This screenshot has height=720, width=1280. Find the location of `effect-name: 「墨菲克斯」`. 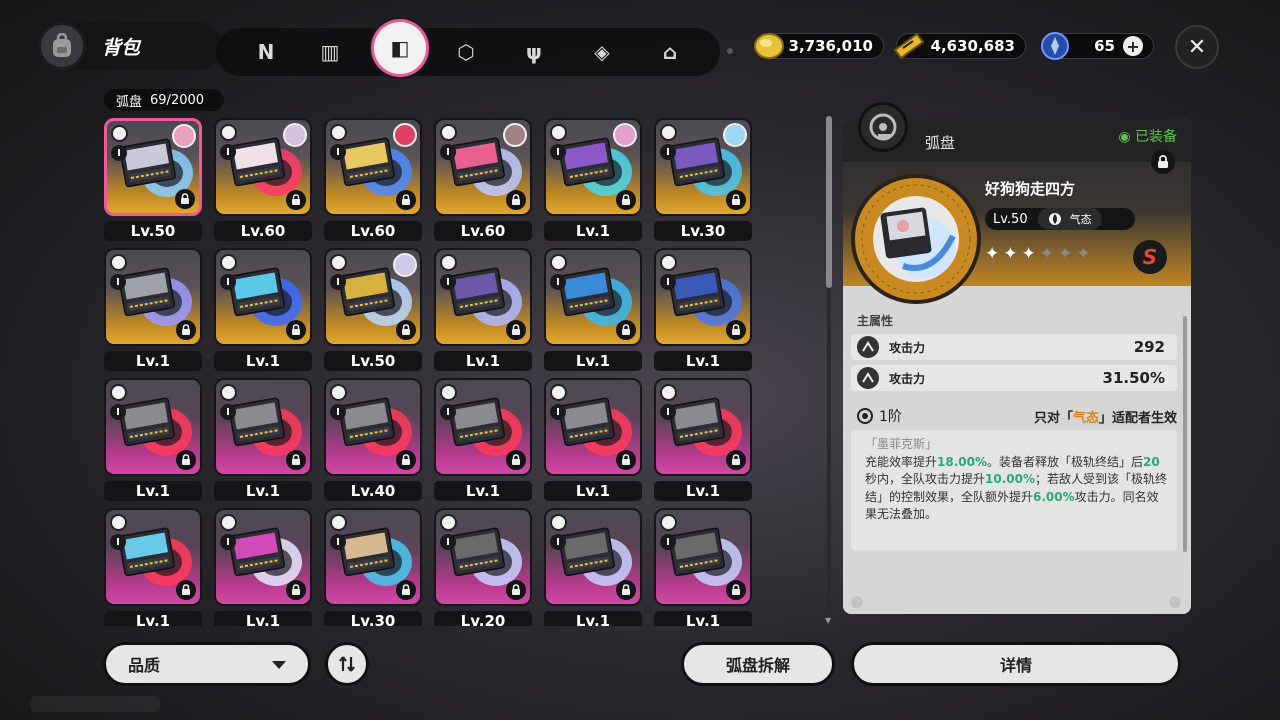

effect-name: 「墨菲克斯」 is located at coordinates (901, 444).